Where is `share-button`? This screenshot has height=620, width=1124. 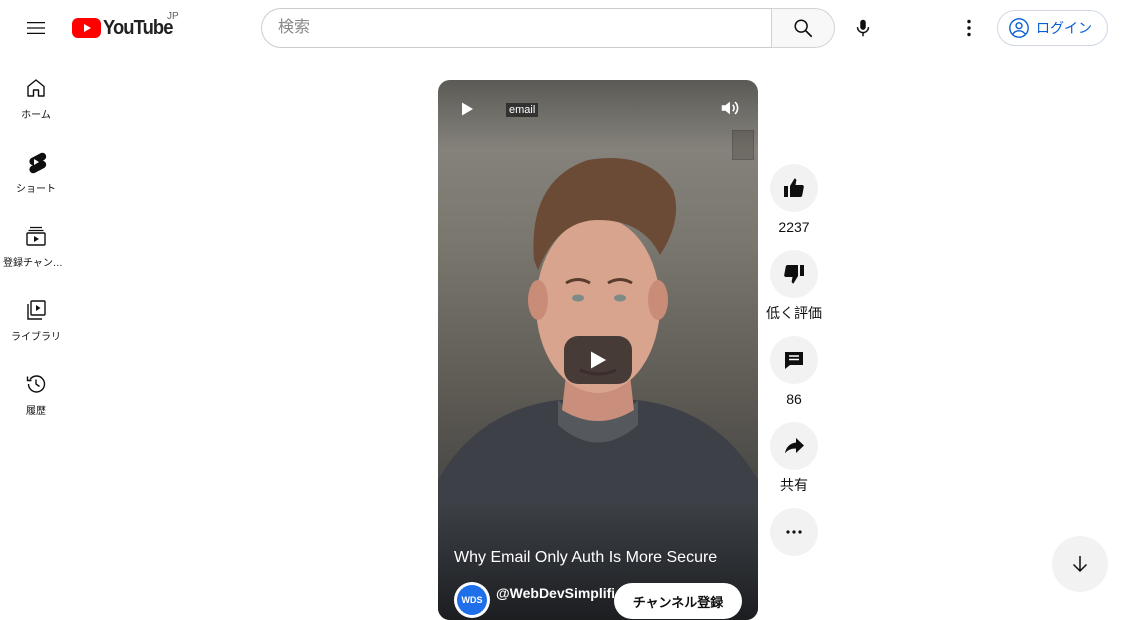
share-button is located at coordinates (794, 446).